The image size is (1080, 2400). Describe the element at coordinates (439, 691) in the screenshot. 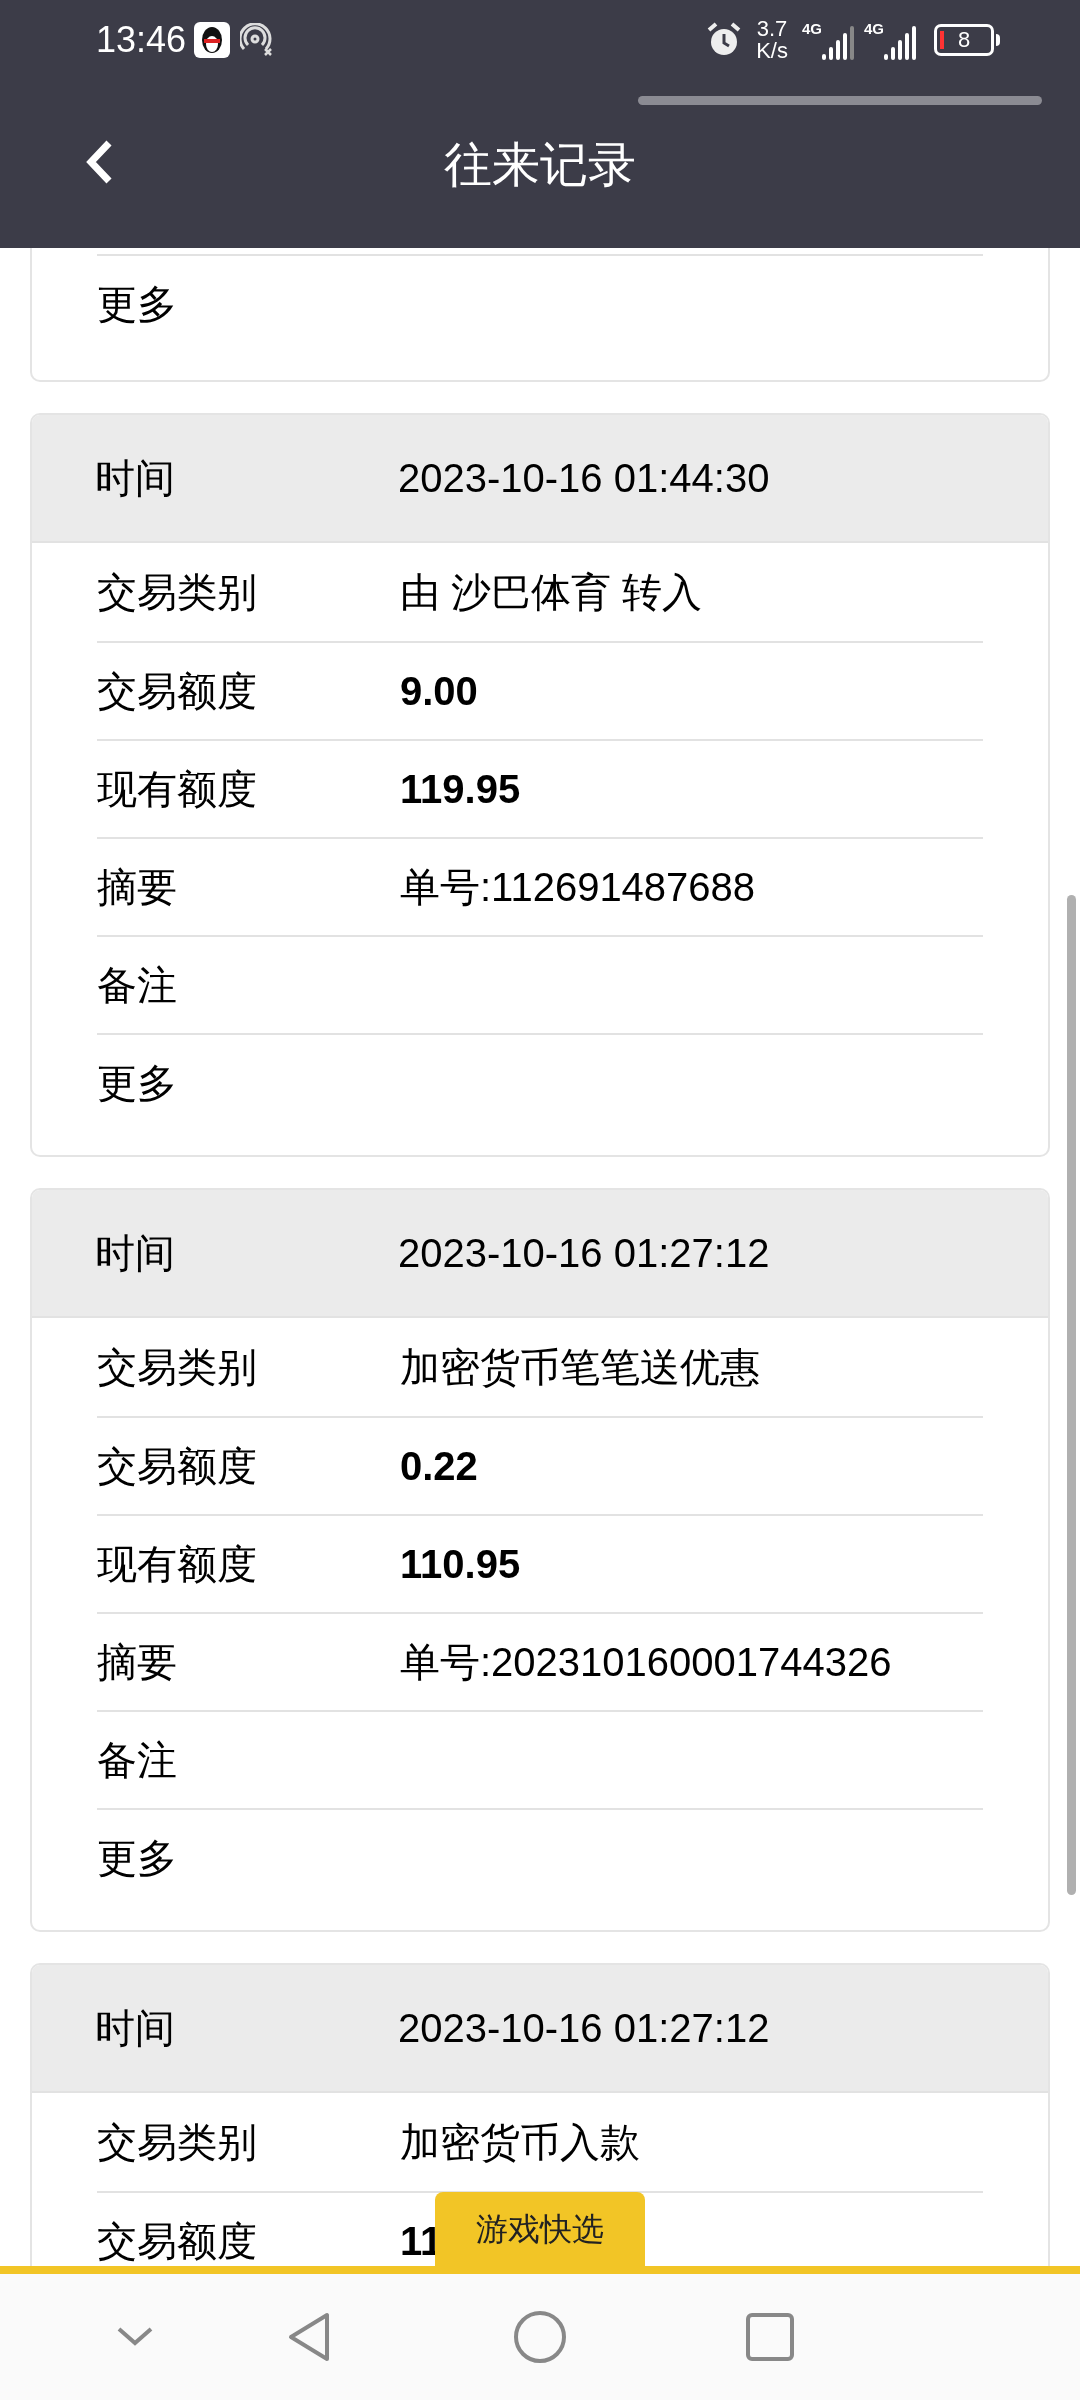

I see `amount-value: 9.00` at that location.